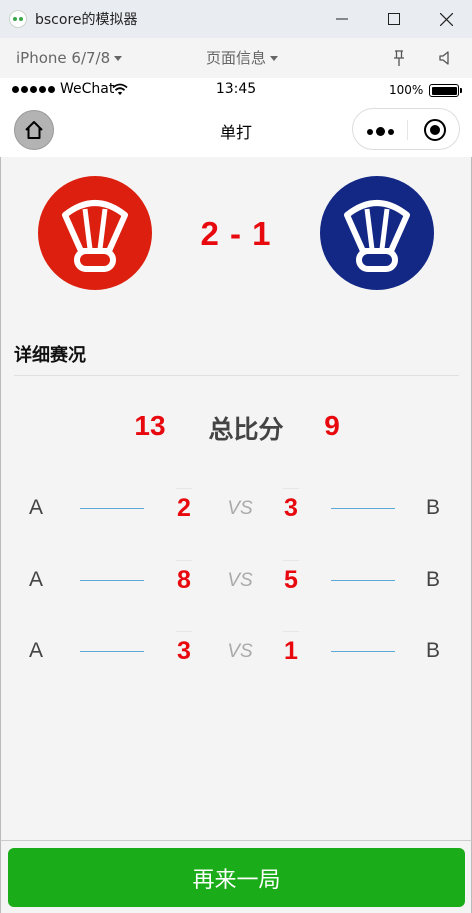  I want to click on target-icon, so click(435, 130).